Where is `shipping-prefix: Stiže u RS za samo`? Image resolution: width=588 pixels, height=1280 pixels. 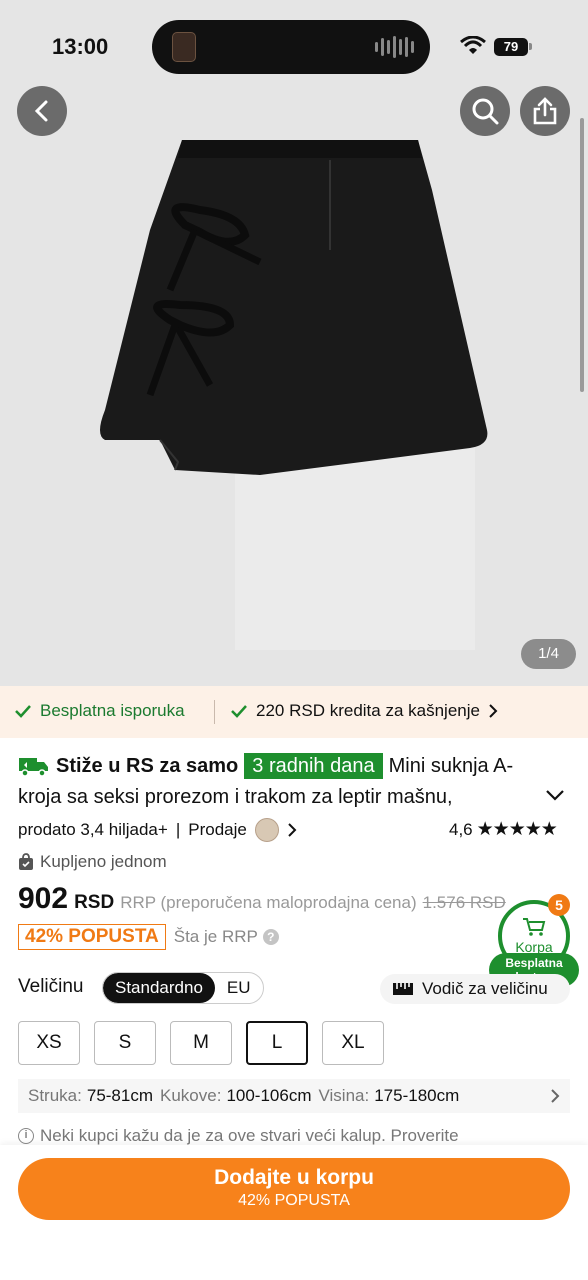 shipping-prefix: Stiže u RS za samo is located at coordinates (147, 766).